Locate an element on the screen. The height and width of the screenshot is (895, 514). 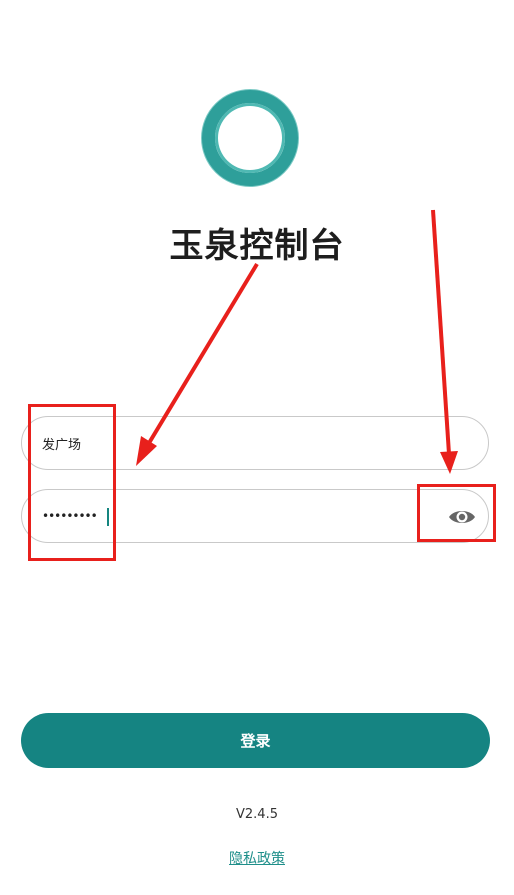
login-button: 登录 is located at coordinates (255, 740).